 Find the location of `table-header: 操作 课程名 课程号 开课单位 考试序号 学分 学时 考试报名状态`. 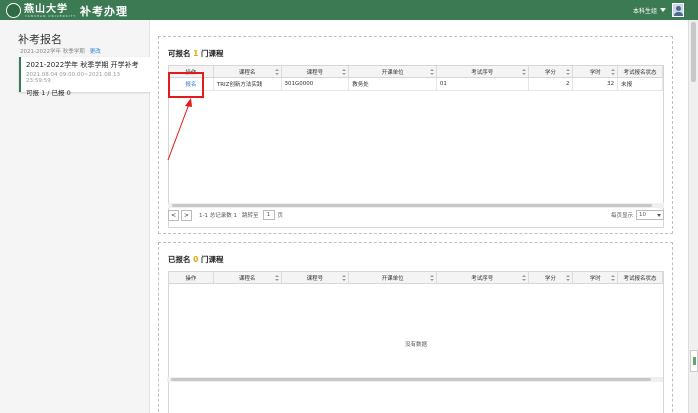

table-header: 操作 课程名 课程号 开课单位 考试序号 学分 学时 考试报名状态 is located at coordinates (416, 72).